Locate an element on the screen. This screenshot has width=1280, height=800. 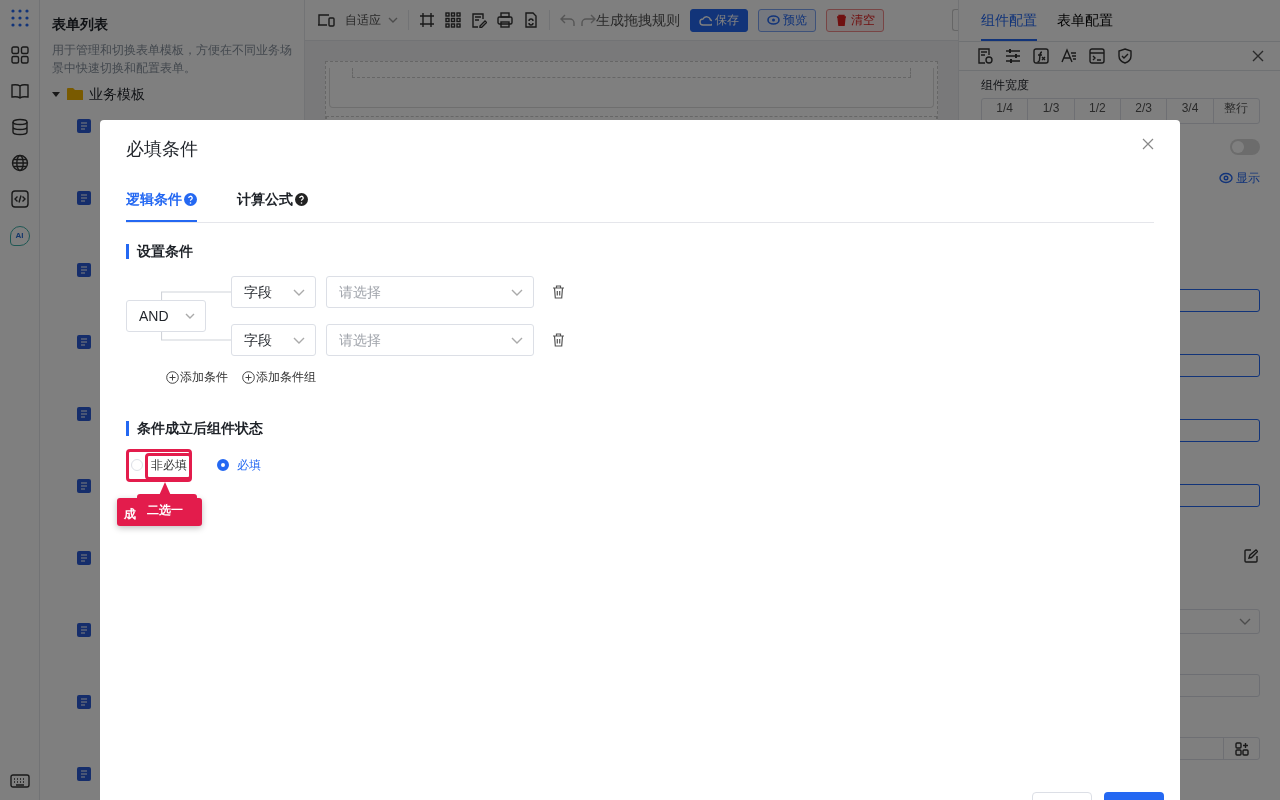
database-icon is located at coordinates (19, 127).